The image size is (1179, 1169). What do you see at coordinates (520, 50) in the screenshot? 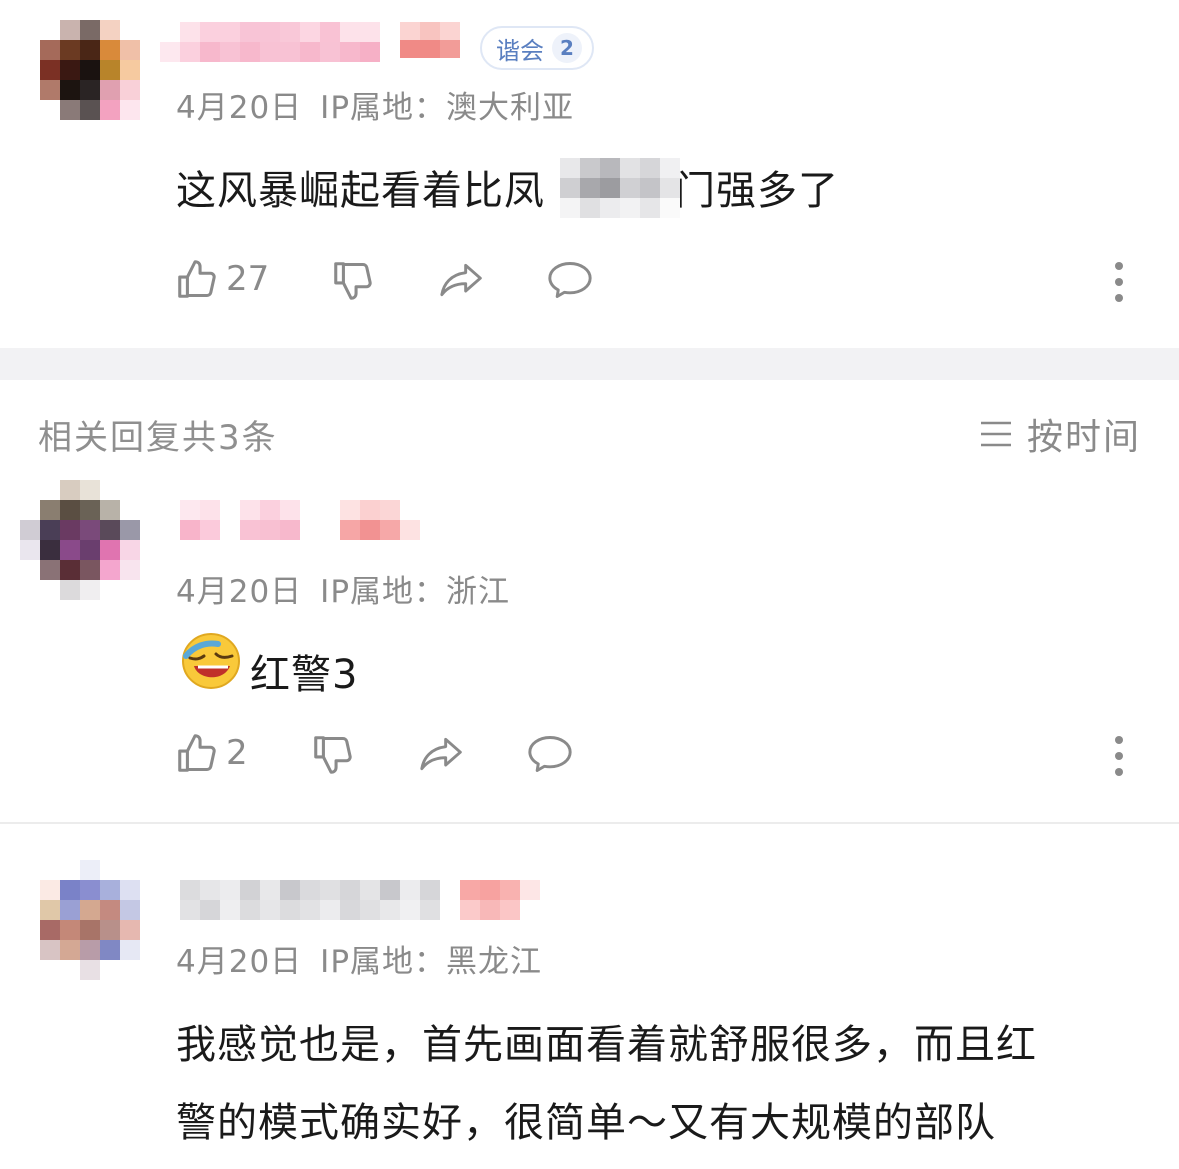
I see `badge-label: 谐会` at bounding box center [520, 50].